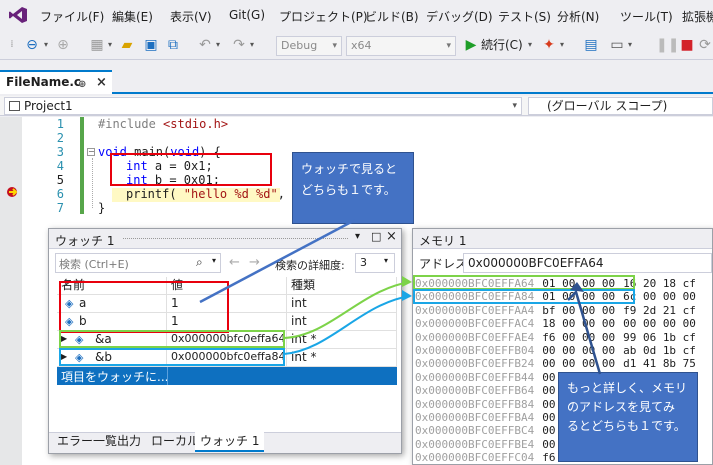 The image size is (713, 465). Describe the element at coordinates (407, 281) in the screenshot. I see `arrowhead-green` at that location.